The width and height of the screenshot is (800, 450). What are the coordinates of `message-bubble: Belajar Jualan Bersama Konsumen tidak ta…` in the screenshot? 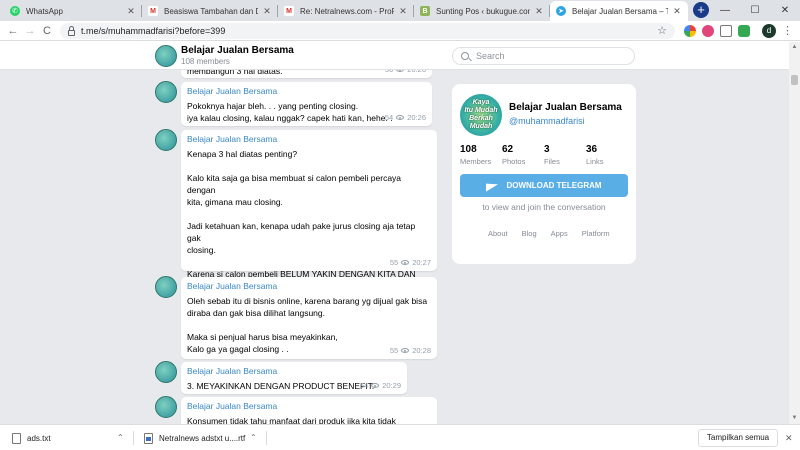 It's located at (309, 410).